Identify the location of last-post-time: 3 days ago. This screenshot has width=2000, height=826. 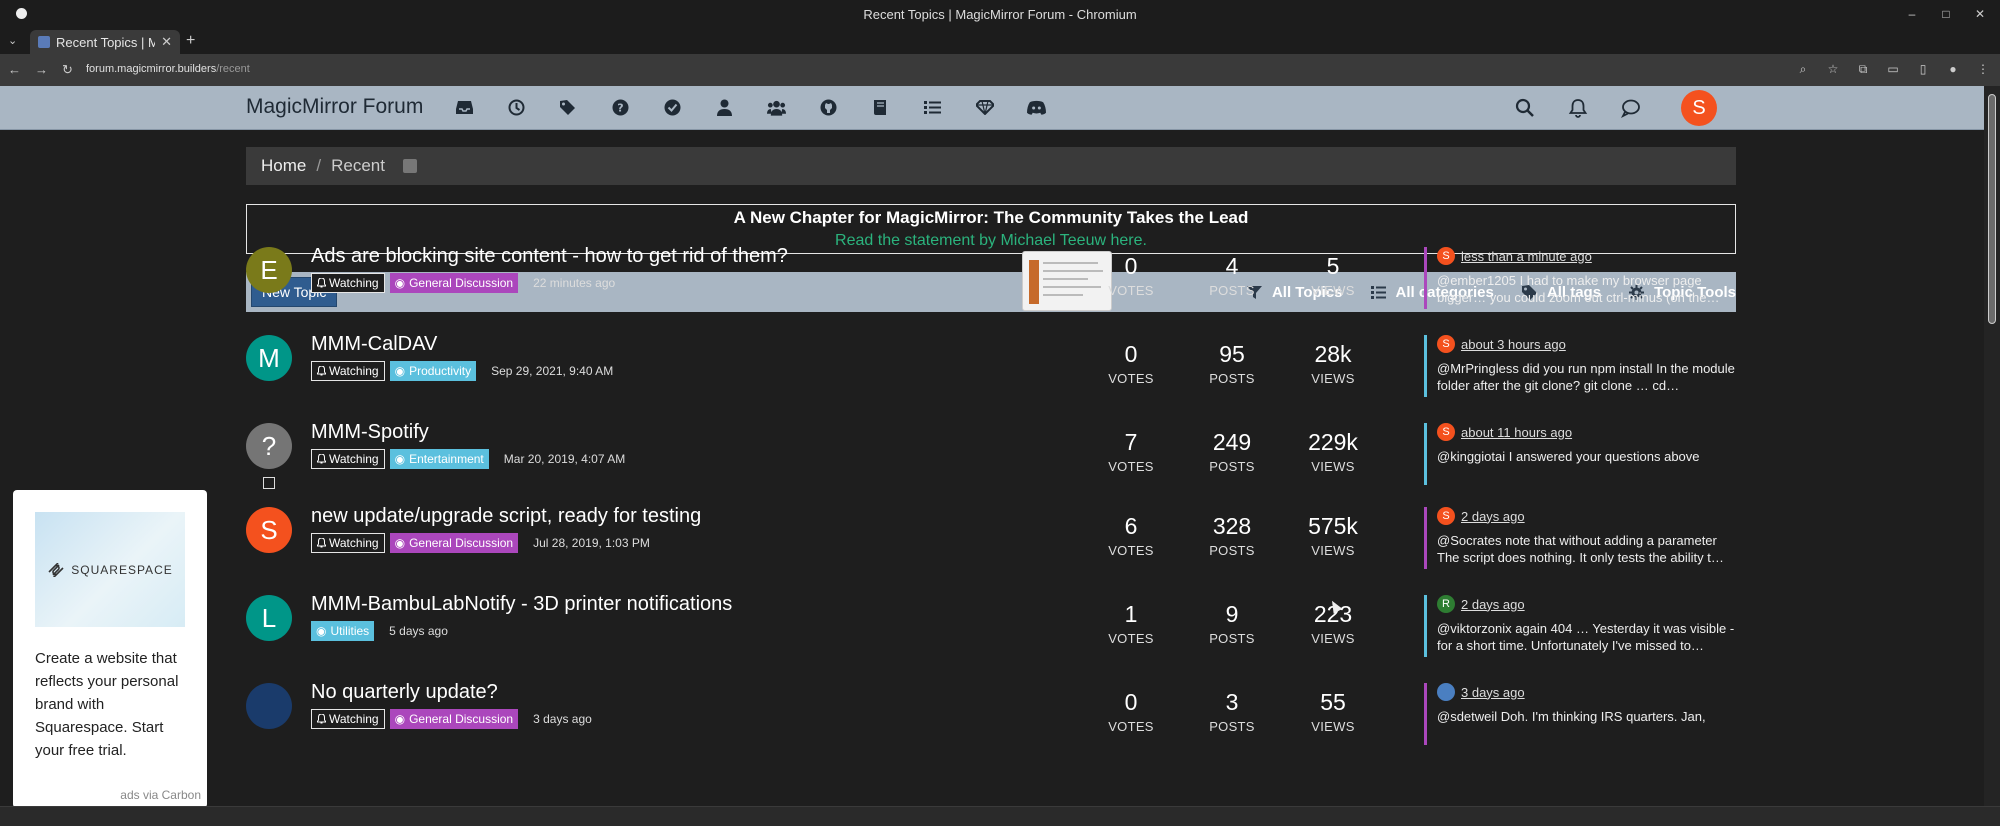
(1493, 692).